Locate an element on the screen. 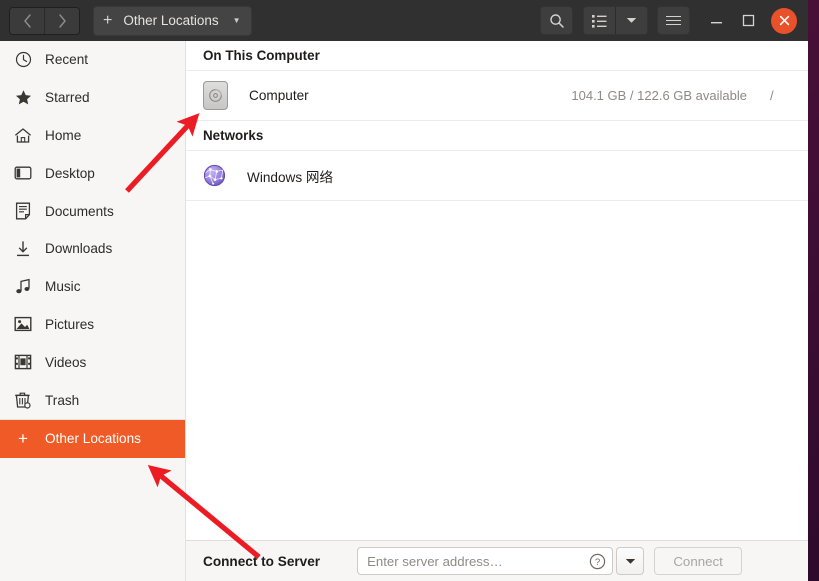  capacity-text: 104.1 GB / 122.6 GB available is located at coordinates (659, 95).